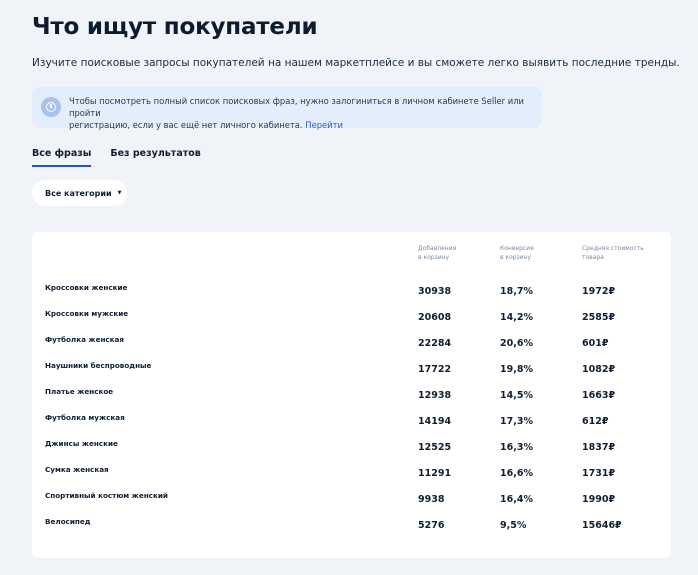  I want to click on added-to-cart-value: 17722, so click(435, 369).